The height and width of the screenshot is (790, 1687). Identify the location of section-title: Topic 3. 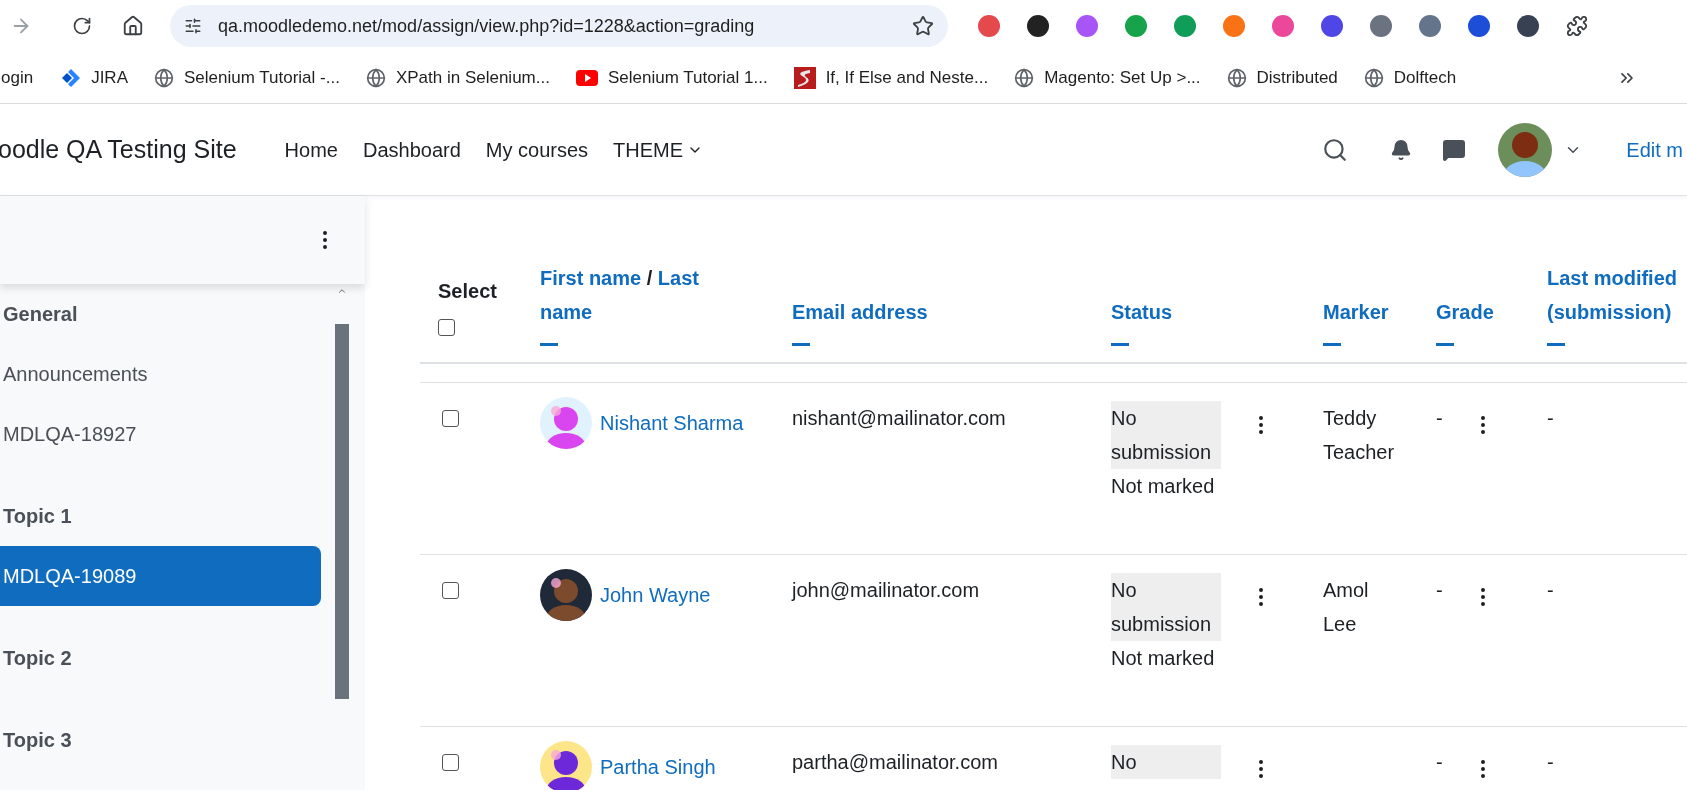
(160, 740).